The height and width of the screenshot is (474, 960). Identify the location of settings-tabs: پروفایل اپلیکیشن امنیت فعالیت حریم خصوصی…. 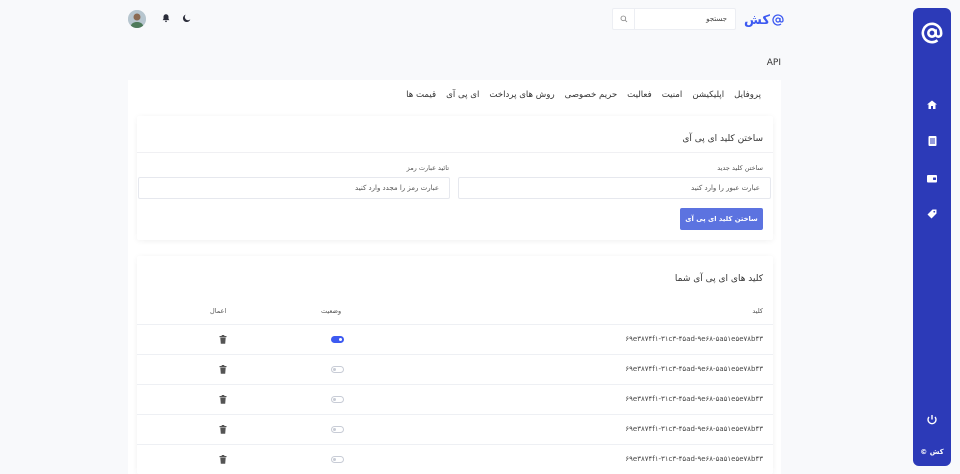
(583, 95).